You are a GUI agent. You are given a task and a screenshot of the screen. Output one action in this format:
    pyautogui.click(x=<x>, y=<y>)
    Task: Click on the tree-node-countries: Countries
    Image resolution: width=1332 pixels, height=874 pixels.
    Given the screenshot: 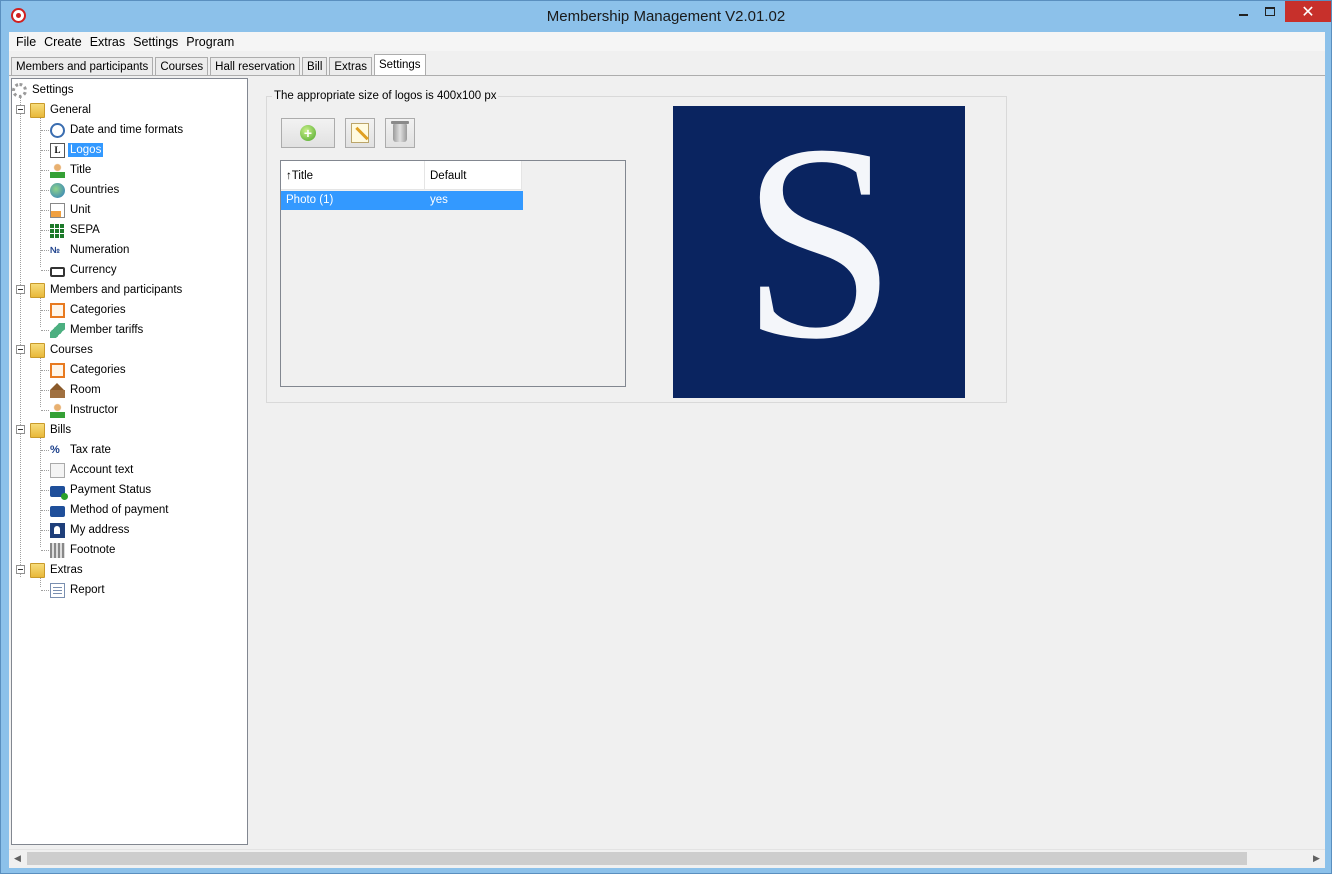 What is the action you would take?
    pyautogui.click(x=85, y=190)
    